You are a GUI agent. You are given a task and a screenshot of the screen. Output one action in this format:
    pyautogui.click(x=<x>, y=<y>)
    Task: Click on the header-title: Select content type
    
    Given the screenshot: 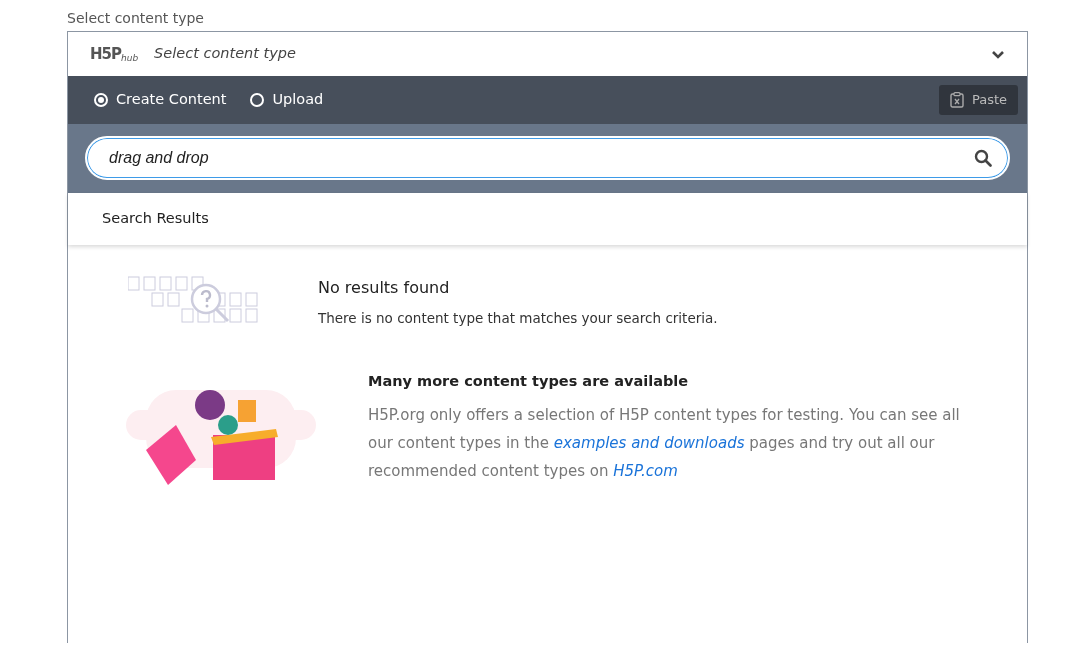 What is the action you would take?
    pyautogui.click(x=225, y=54)
    